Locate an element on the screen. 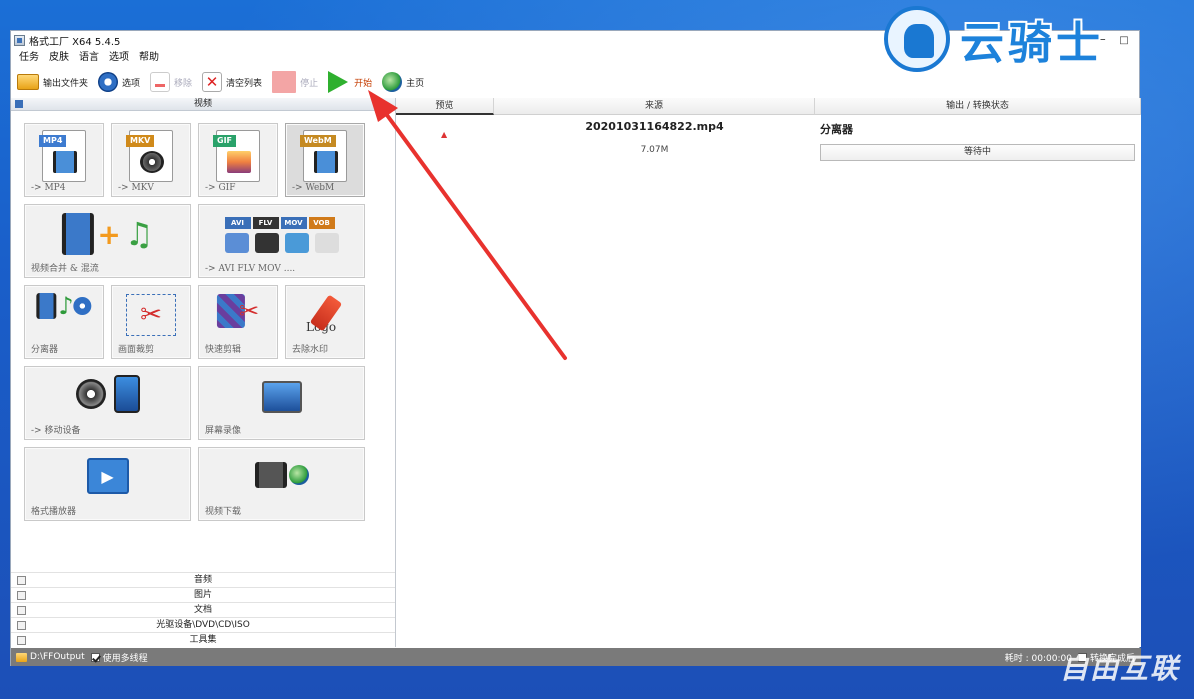  film-icon is located at coordinates (326, 162).